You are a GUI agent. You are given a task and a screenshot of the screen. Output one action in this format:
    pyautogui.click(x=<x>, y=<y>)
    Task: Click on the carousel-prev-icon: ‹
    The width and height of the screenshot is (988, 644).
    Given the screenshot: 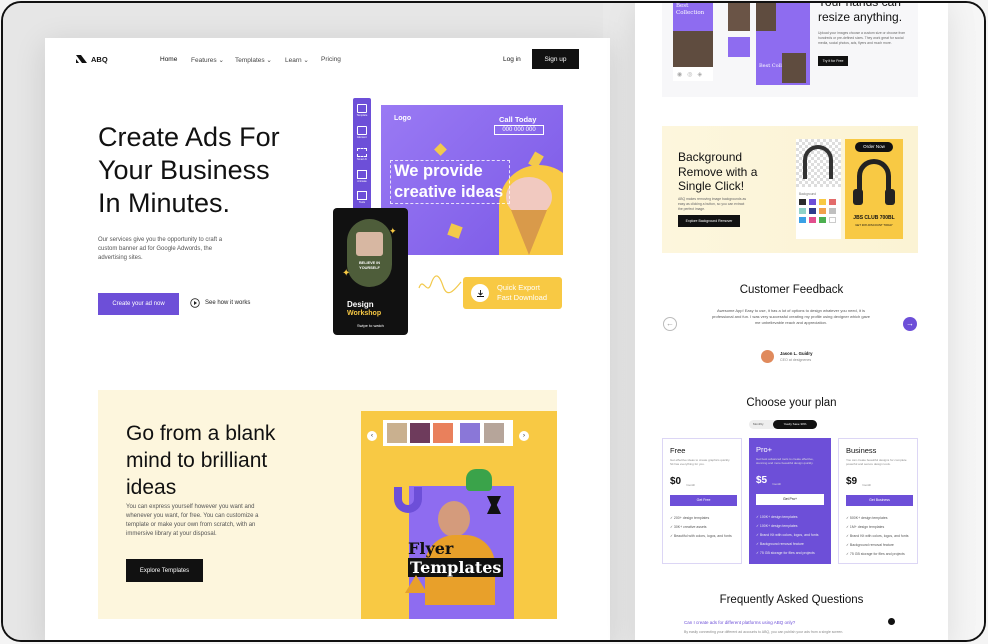 What is the action you would take?
    pyautogui.click(x=372, y=436)
    